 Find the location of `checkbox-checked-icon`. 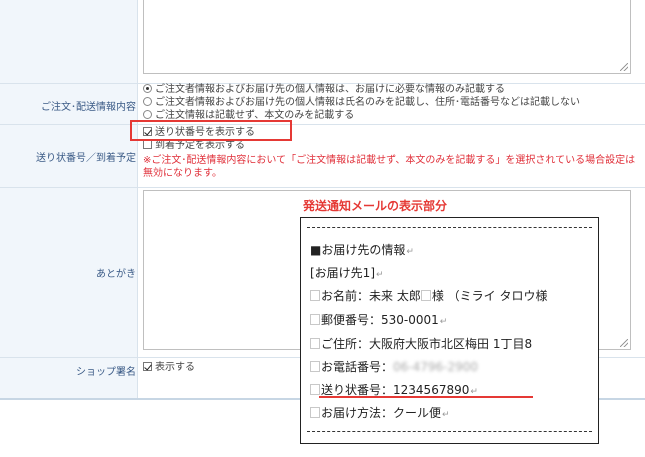

checkbox-checked-icon is located at coordinates (147, 366).